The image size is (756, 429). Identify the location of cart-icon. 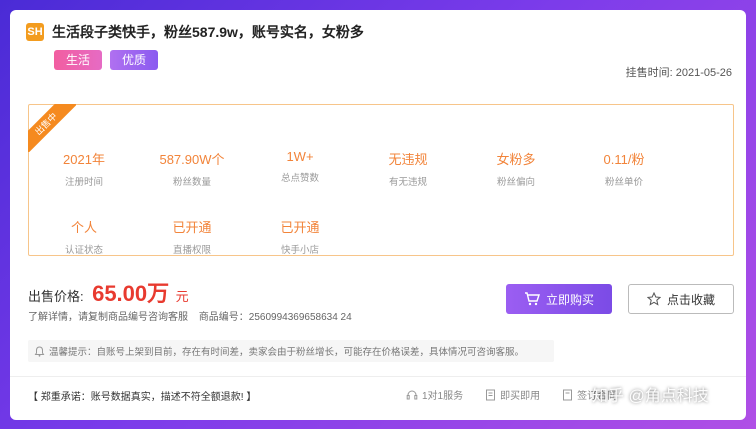
(532, 299).